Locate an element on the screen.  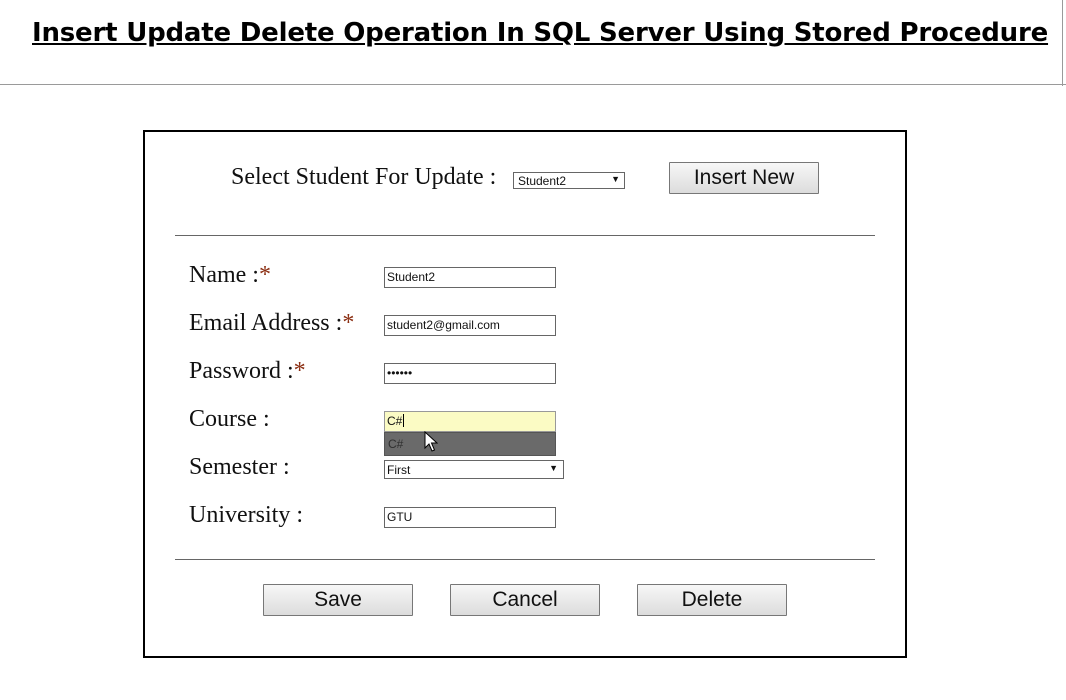
name-field: Student2 is located at coordinates (470, 277).